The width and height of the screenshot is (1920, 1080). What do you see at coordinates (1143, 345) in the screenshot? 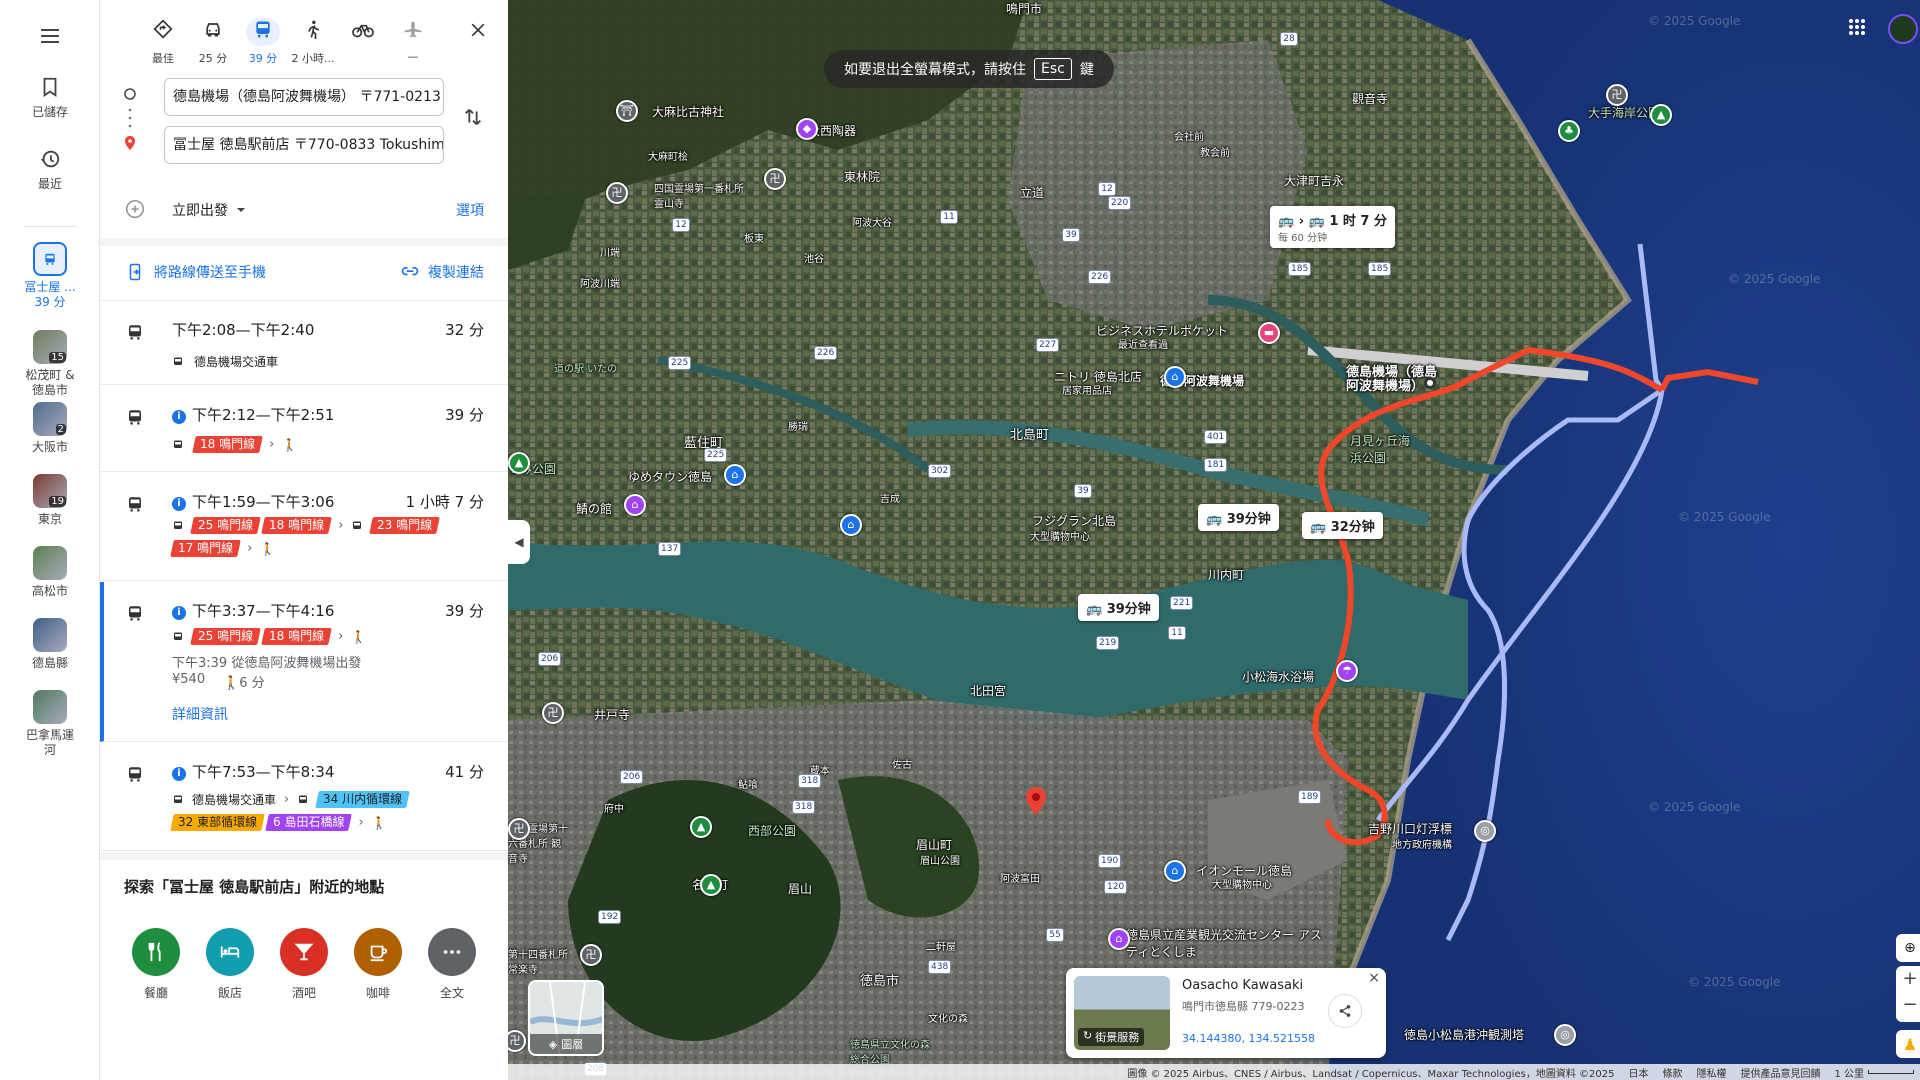
I see `map-label: 最近查看過` at bounding box center [1143, 345].